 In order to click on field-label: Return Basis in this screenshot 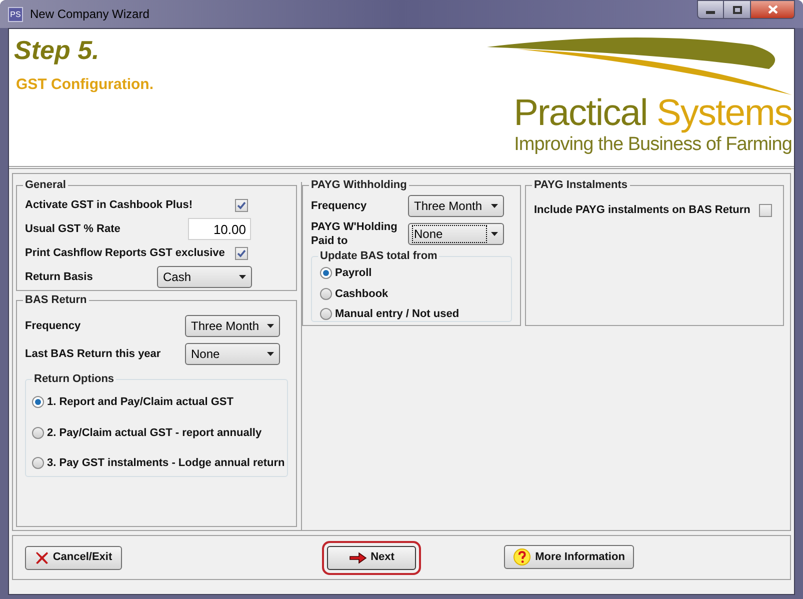, I will do `click(59, 277)`.